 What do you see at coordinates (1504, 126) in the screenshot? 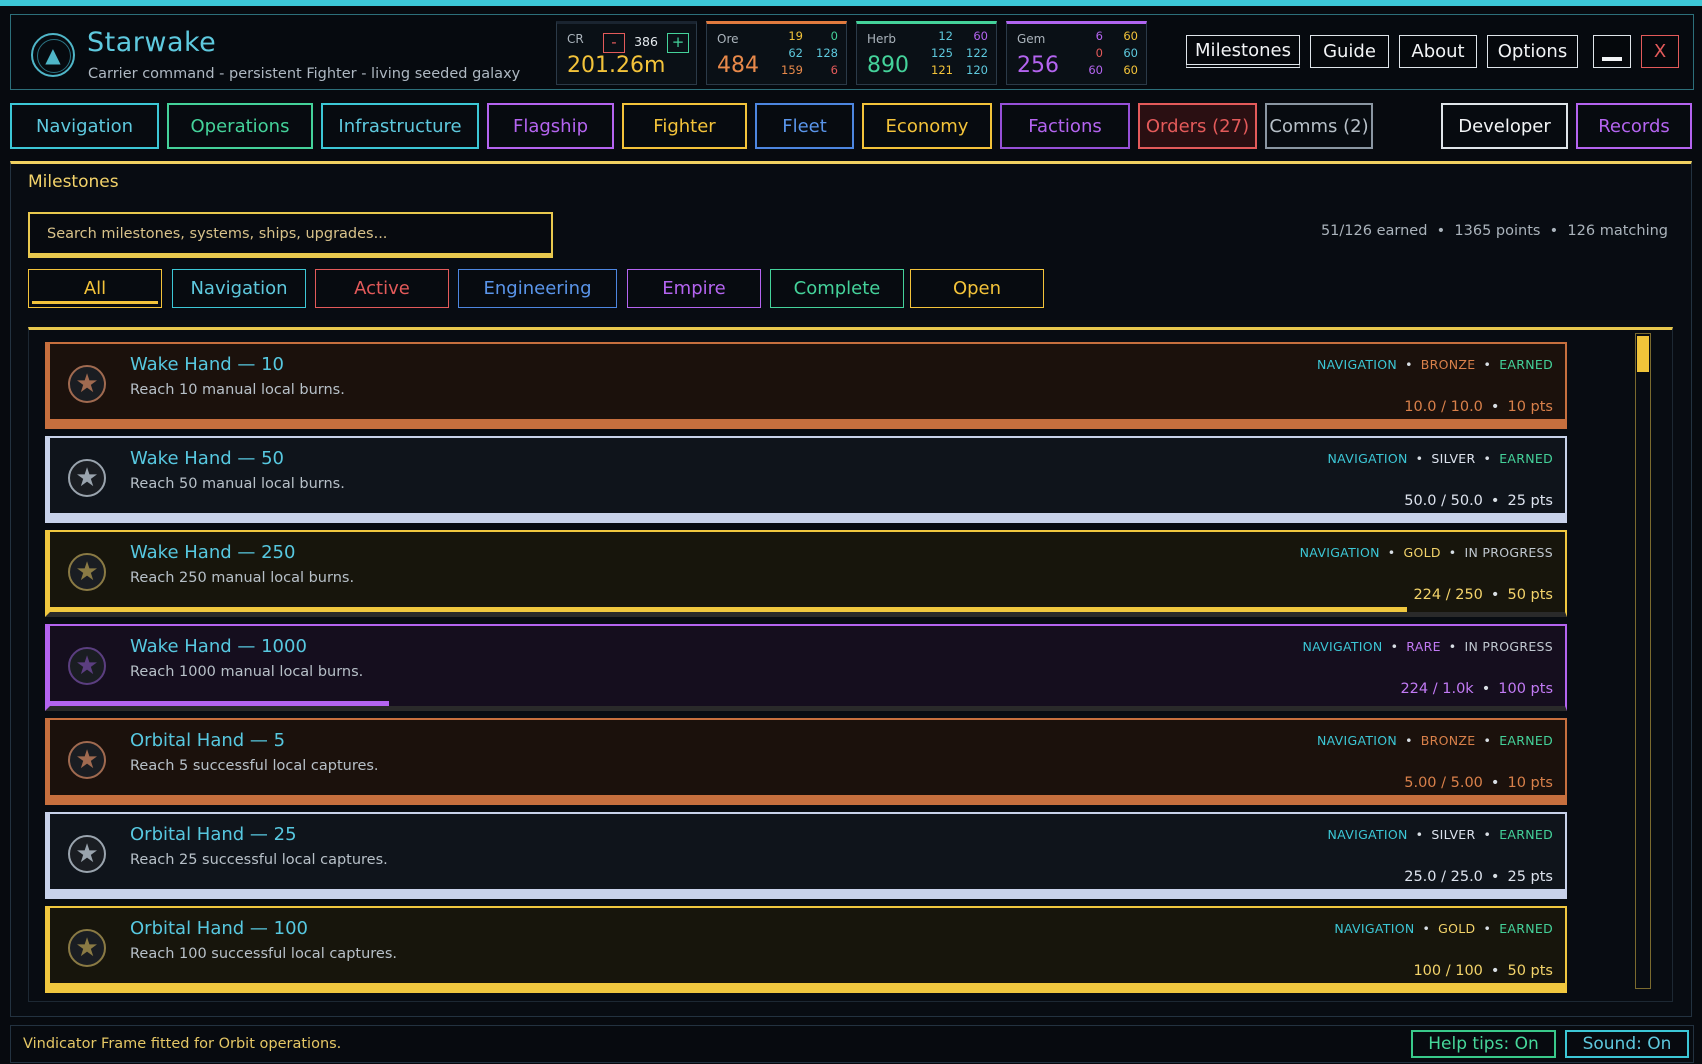
I see `tab-developer: Developer` at bounding box center [1504, 126].